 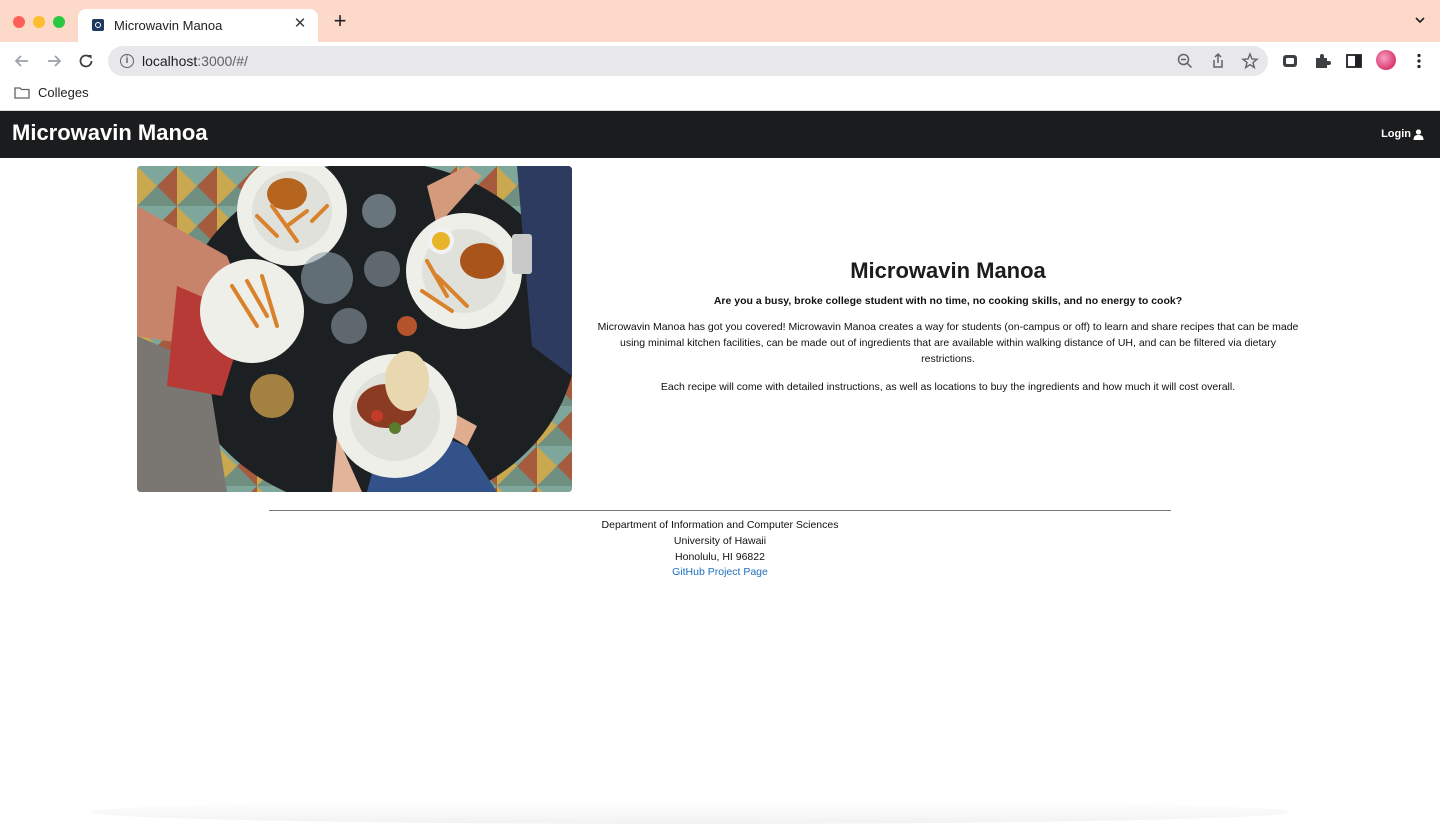 I want to click on footer-address: Honolulu, HI 96822, so click(x=720, y=556).